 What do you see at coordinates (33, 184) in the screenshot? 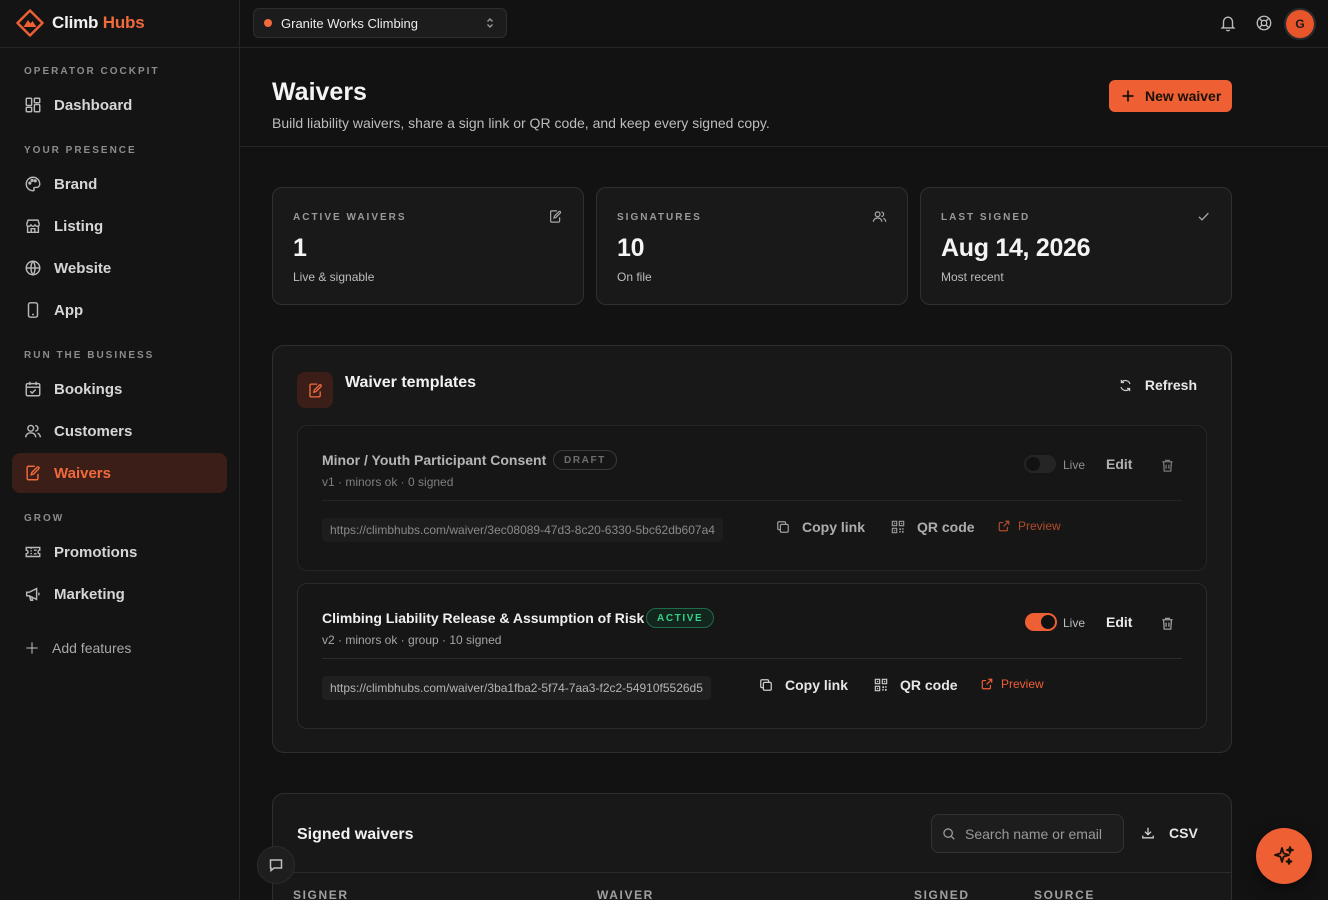
I see `palette-icon` at bounding box center [33, 184].